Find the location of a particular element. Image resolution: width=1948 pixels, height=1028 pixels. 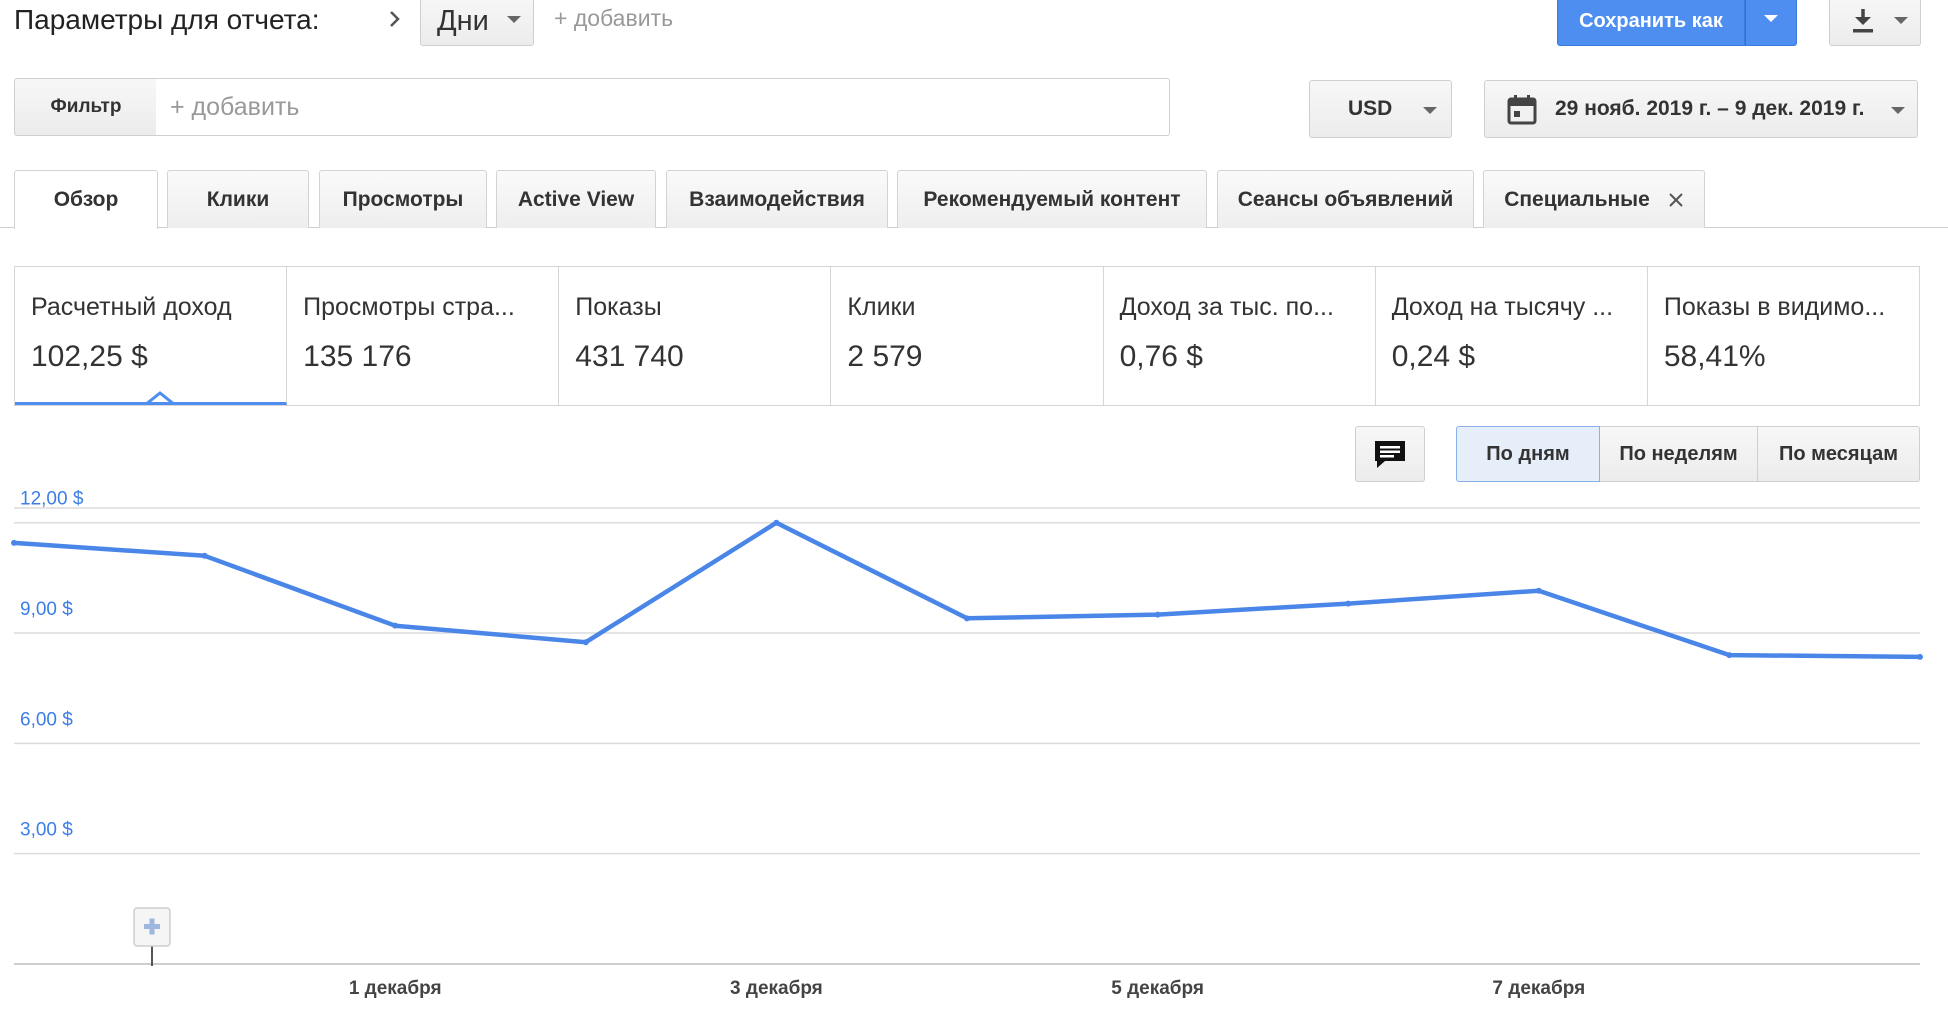

date-range-label: 29 нояб. 2019 г. – 9 дек. 2019 г. is located at coordinates (1710, 108).